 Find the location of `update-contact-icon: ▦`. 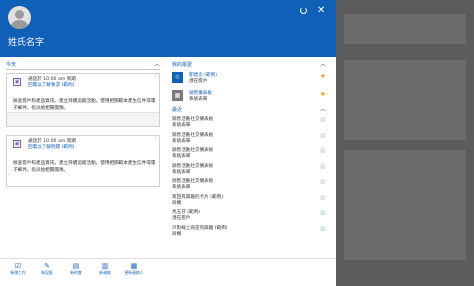

update-contact-icon: ▦ is located at coordinates (134, 266).